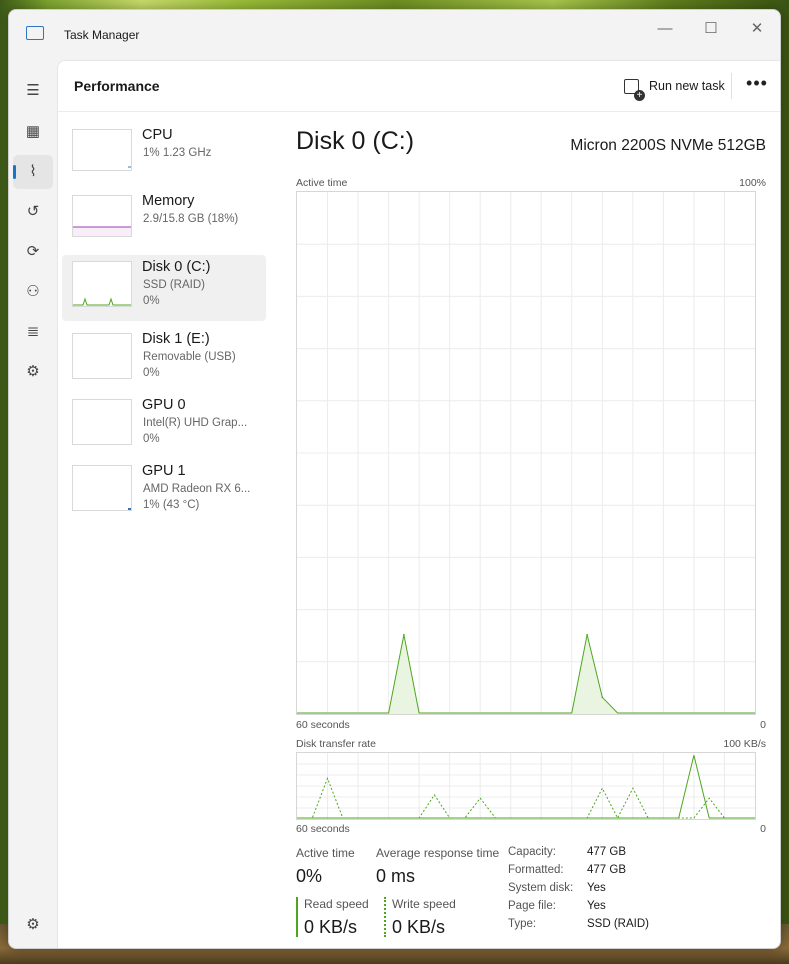  What do you see at coordinates (189, 357) in the screenshot?
I see `device-subtitle: Removable (USB)` at bounding box center [189, 357].